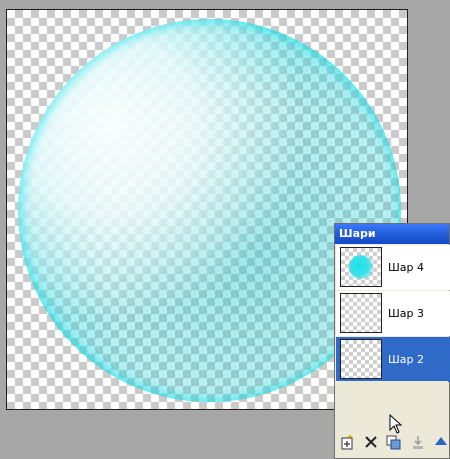 This screenshot has height=459, width=450. I want to click on merge-layer-button, so click(418, 442).